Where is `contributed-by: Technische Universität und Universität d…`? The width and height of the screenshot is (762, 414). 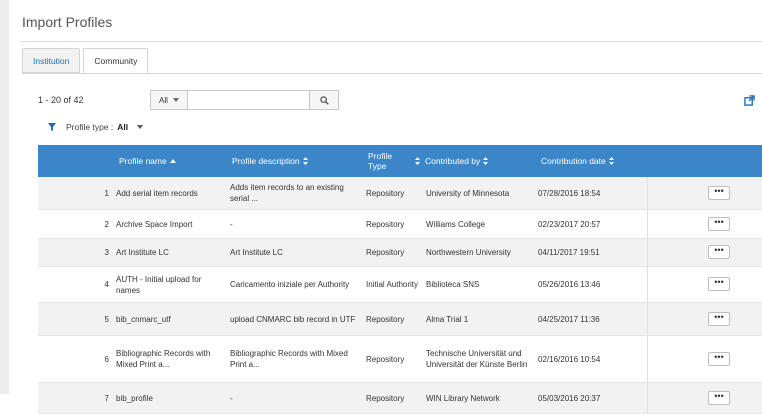 contributed-by: Technische Universität und Universität d… is located at coordinates (477, 359).